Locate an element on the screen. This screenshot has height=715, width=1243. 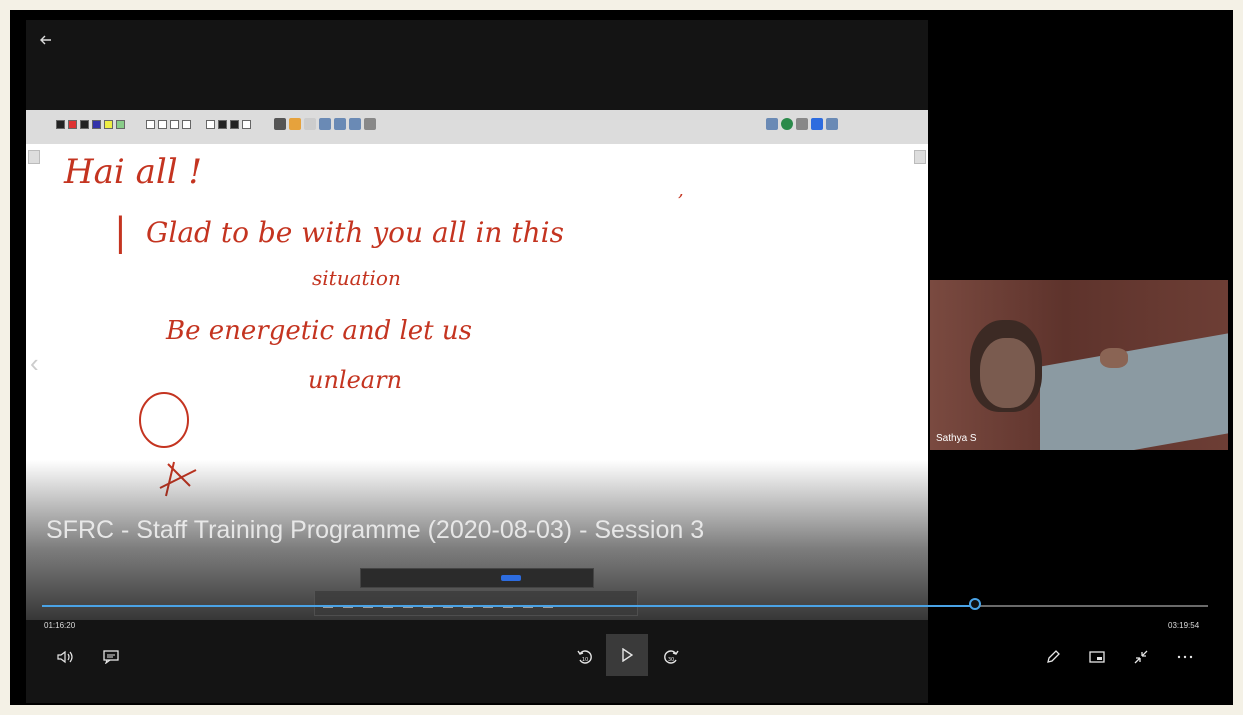
color-palette is located at coordinates (90, 124).